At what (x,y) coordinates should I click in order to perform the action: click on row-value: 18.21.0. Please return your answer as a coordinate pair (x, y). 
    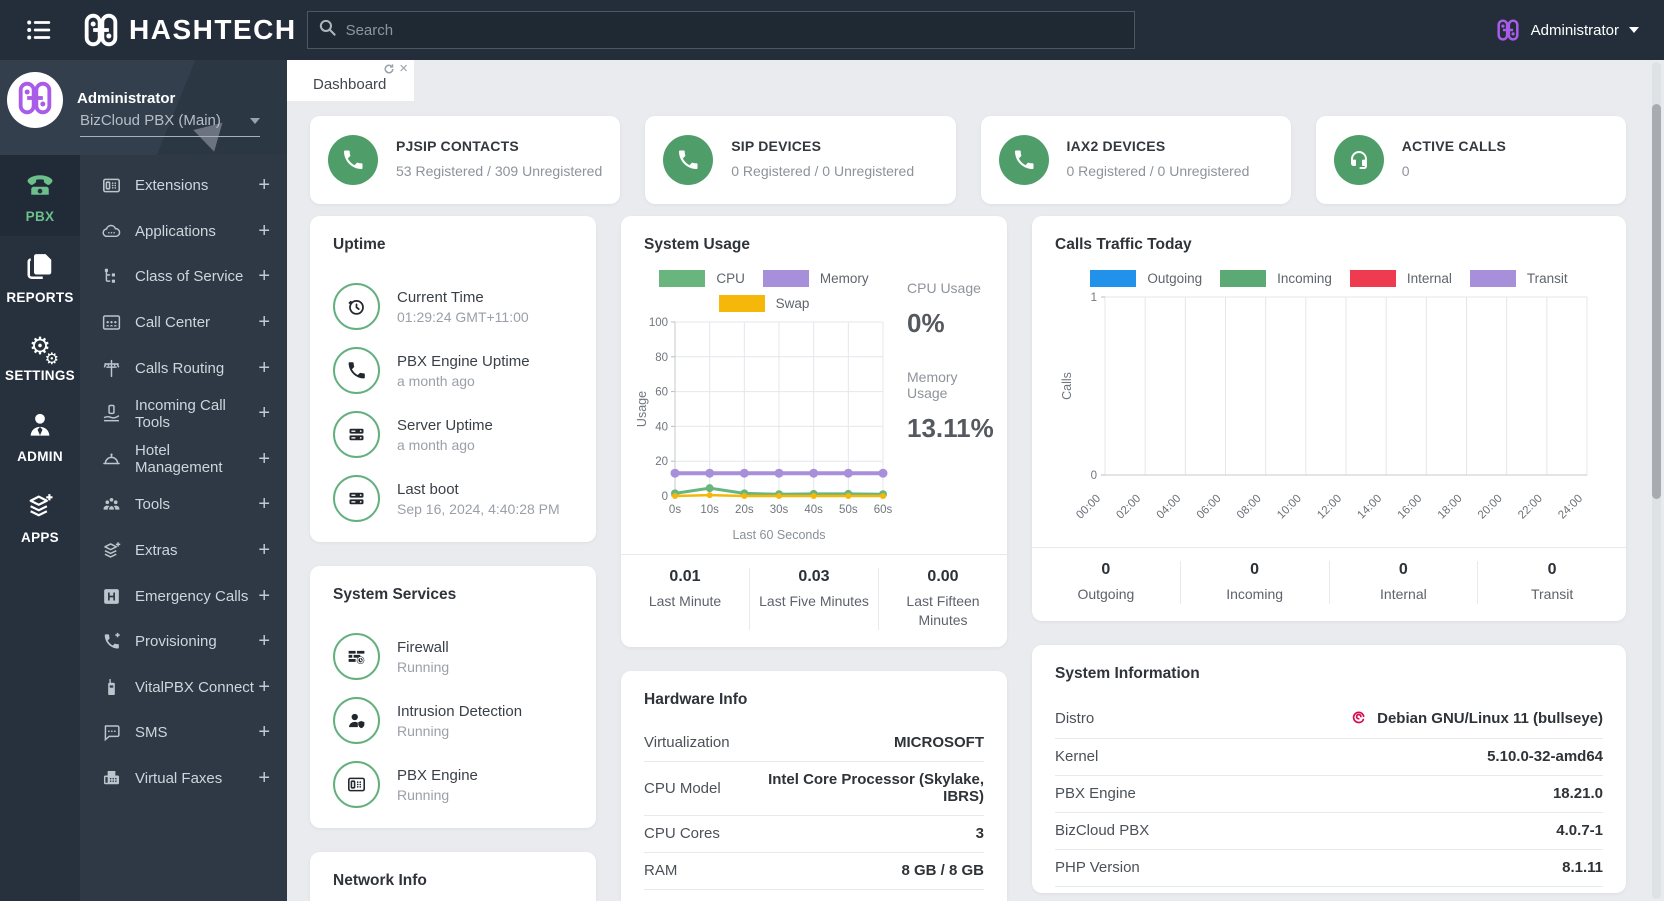
    Looking at the image, I should click on (1577, 794).